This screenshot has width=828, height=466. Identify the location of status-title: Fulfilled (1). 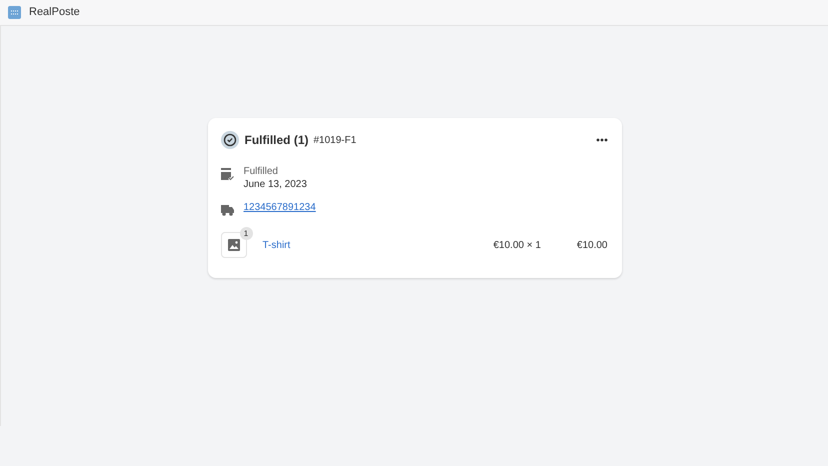
(276, 140).